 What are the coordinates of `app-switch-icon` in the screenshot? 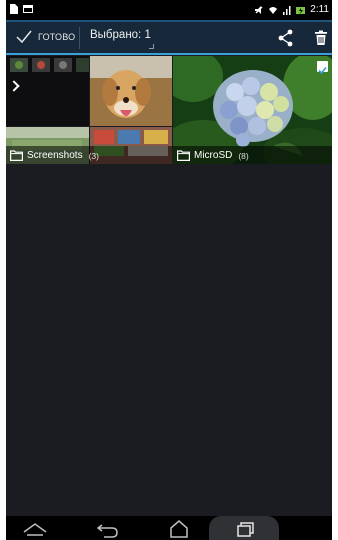 It's located at (35, 529).